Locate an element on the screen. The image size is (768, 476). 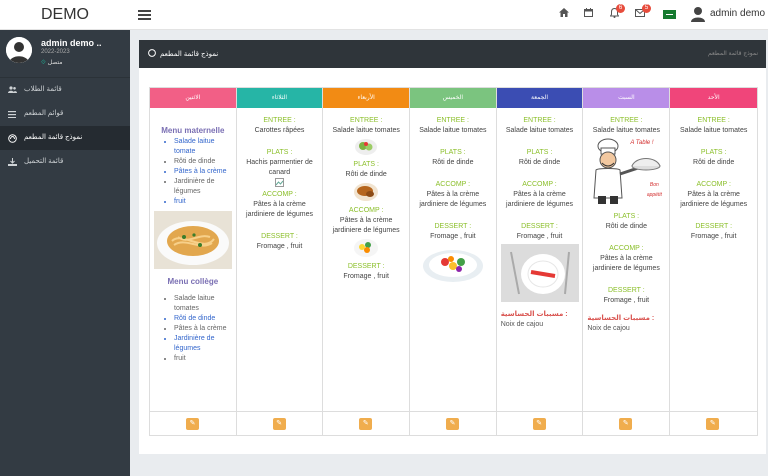
college-title: Menu collège is located at coordinates (193, 281).